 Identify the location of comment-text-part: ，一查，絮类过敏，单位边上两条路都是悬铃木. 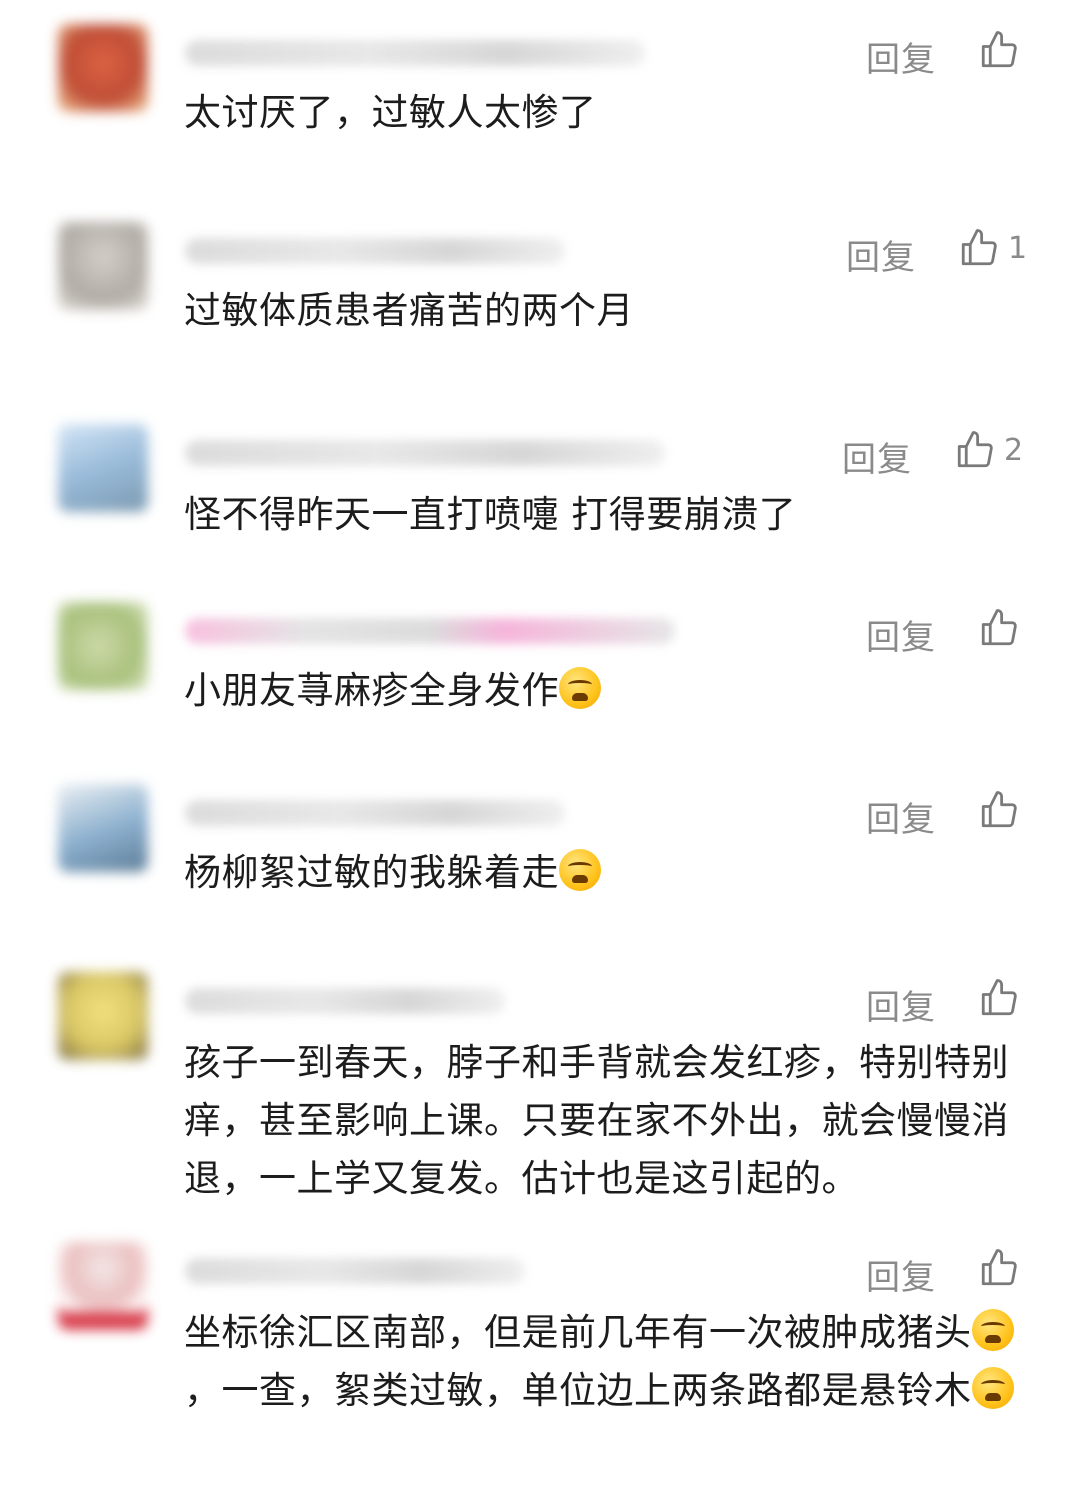
(578, 1390).